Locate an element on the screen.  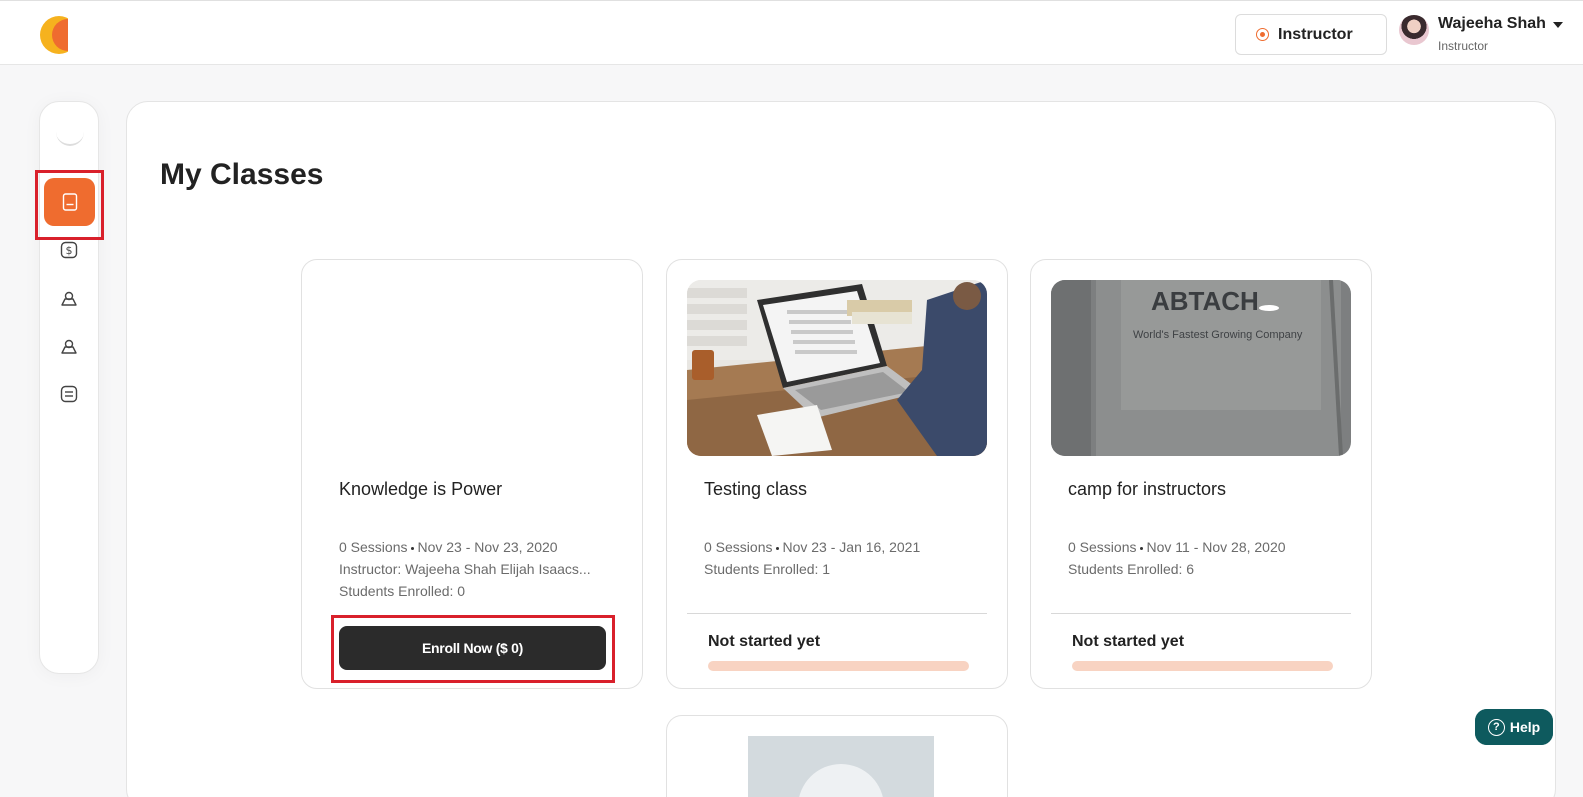
list-icon is located at coordinates (69, 394).